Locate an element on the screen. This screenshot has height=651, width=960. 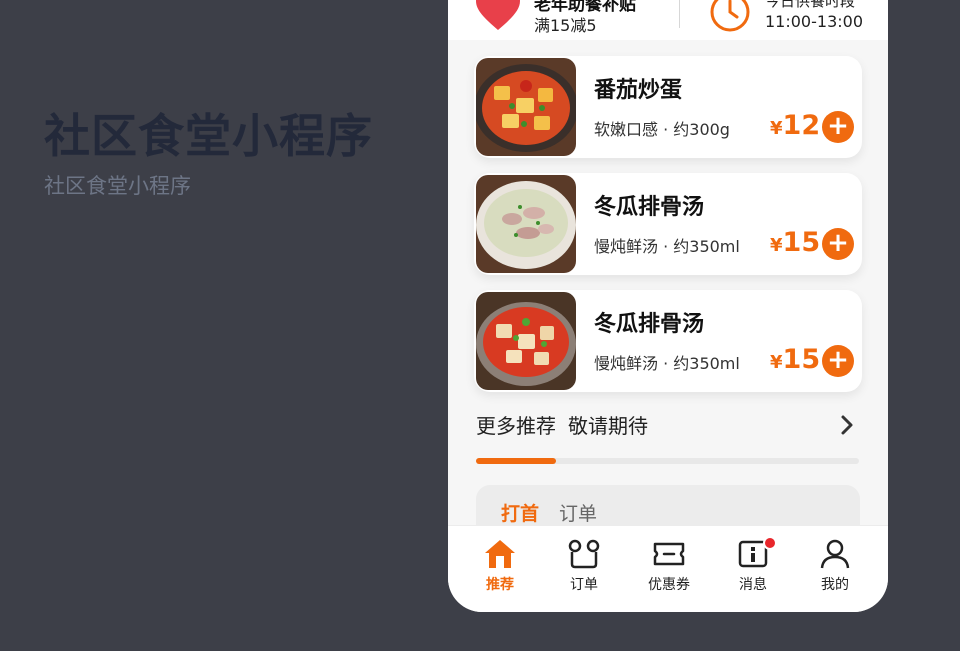
dish-description: 软嫩口感 · 约300g is located at coordinates (662, 129).